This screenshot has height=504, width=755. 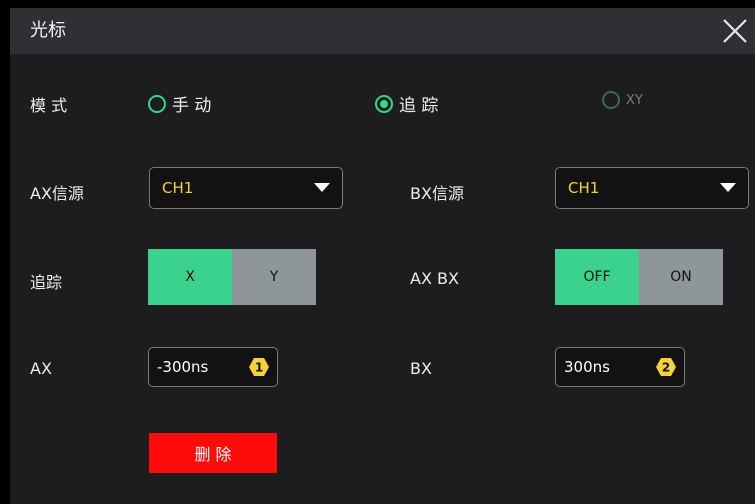 I want to click on mode-manual-radio: 手 动, so click(x=179, y=103).